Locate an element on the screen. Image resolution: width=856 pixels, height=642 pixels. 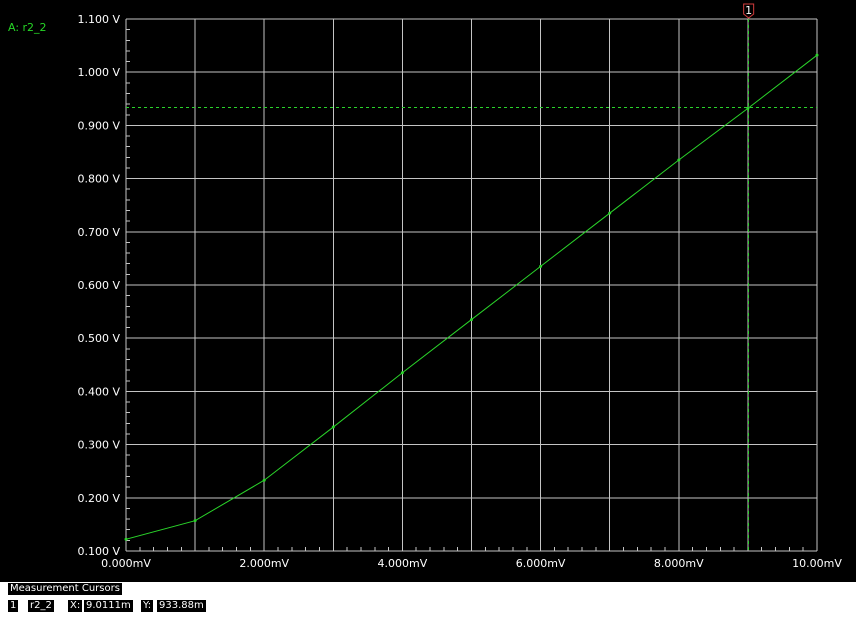
x-tick-label: 8.000mV is located at coordinates (679, 563).